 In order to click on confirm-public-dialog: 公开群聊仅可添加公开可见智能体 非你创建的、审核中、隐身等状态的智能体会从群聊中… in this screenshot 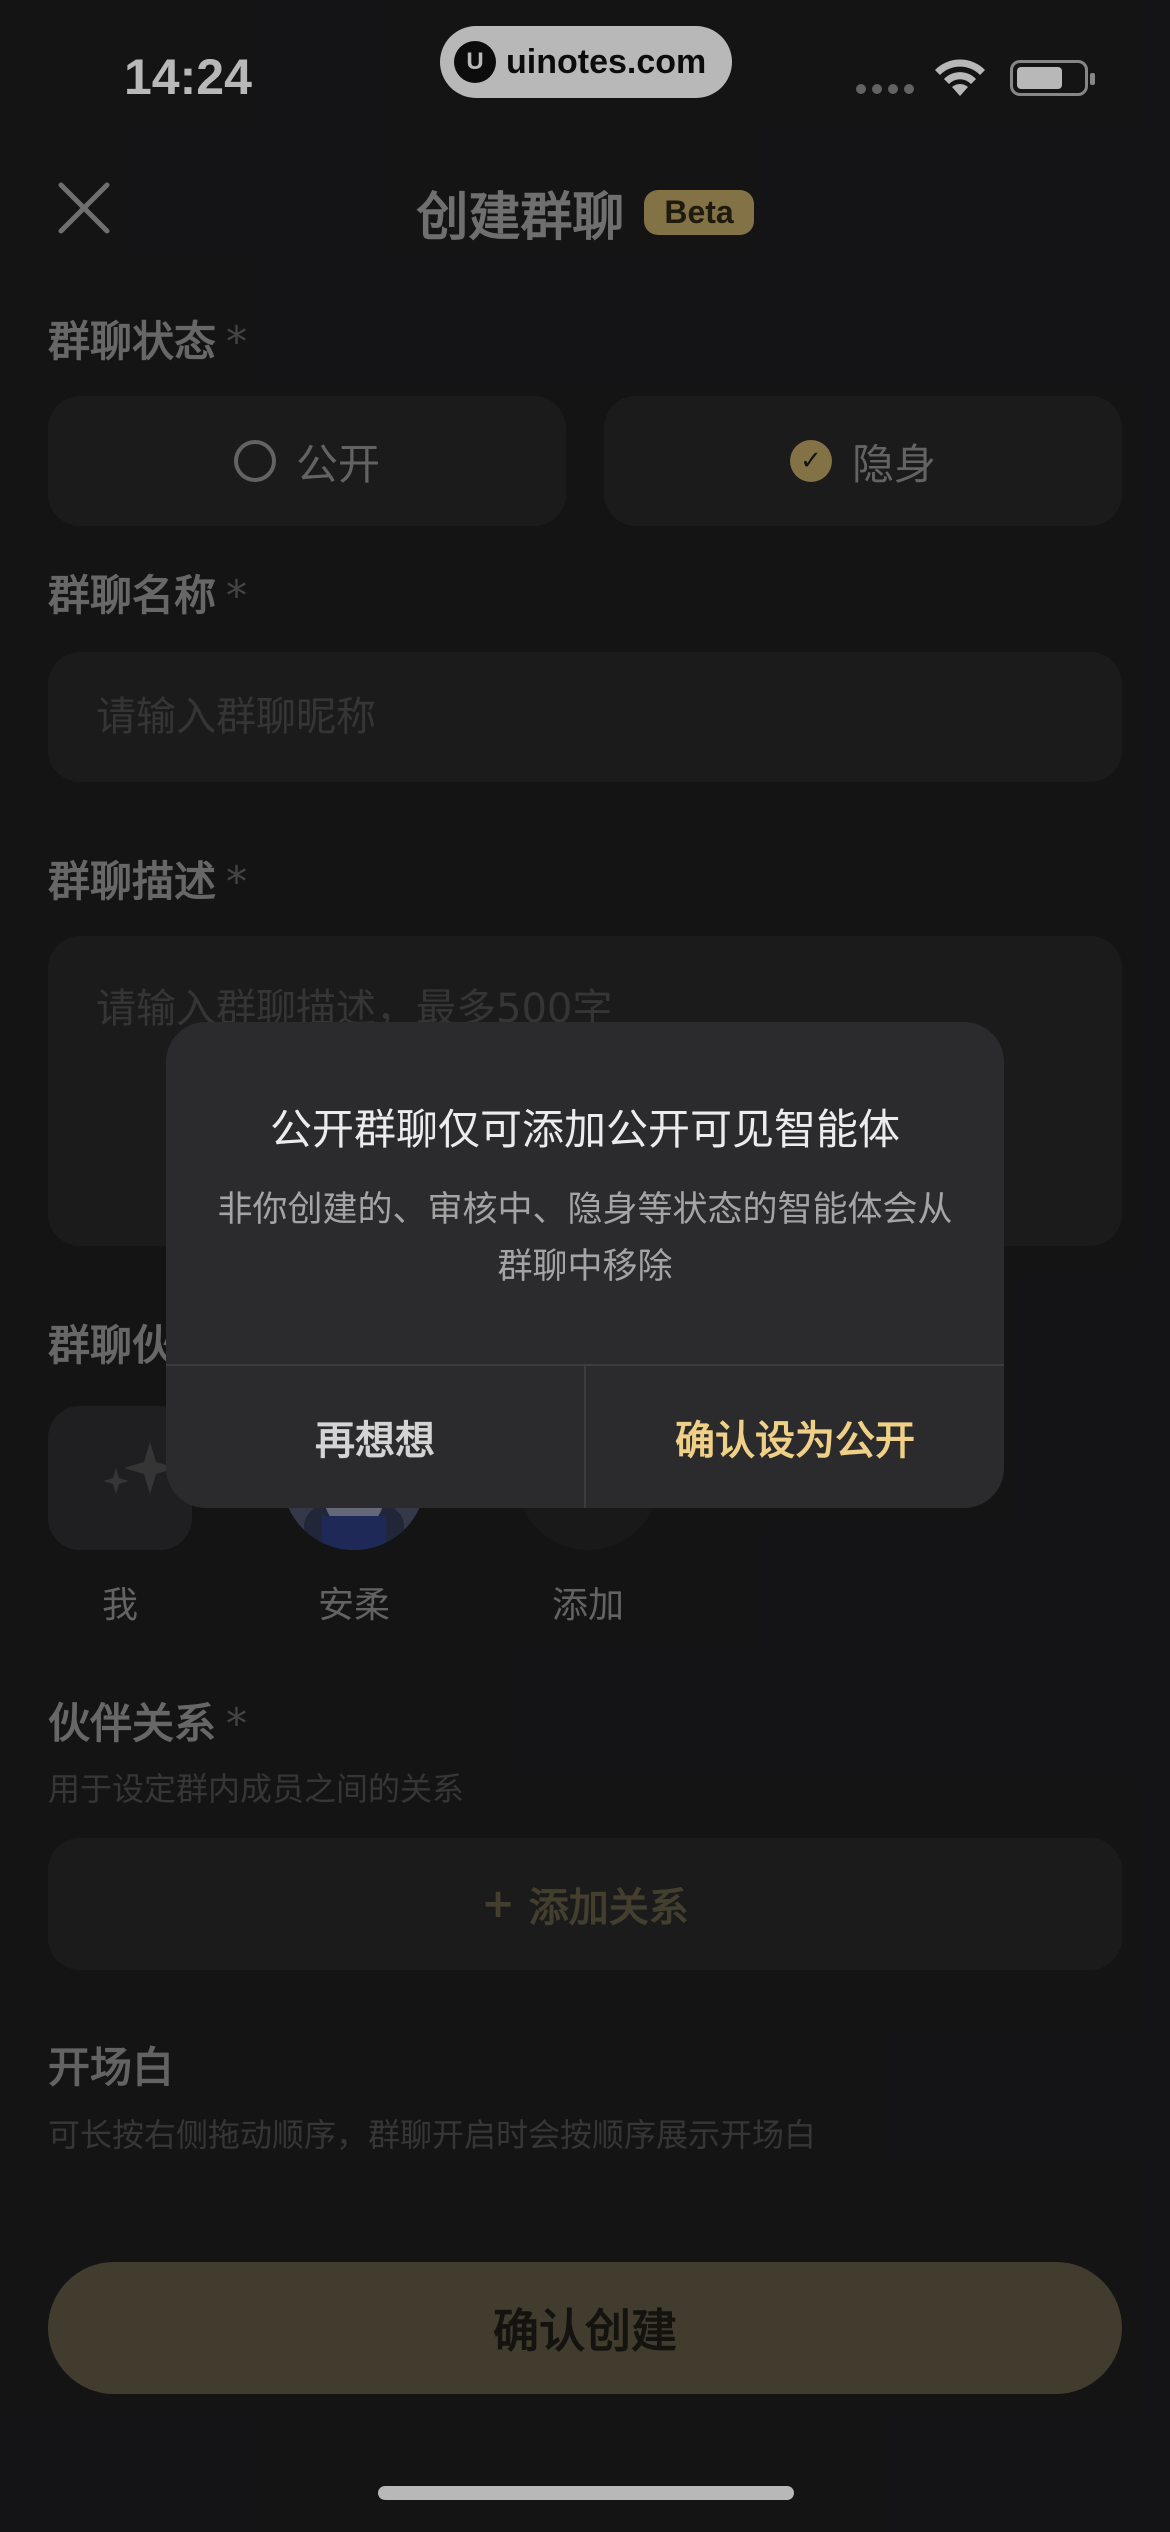, I will do `click(585, 1265)`.